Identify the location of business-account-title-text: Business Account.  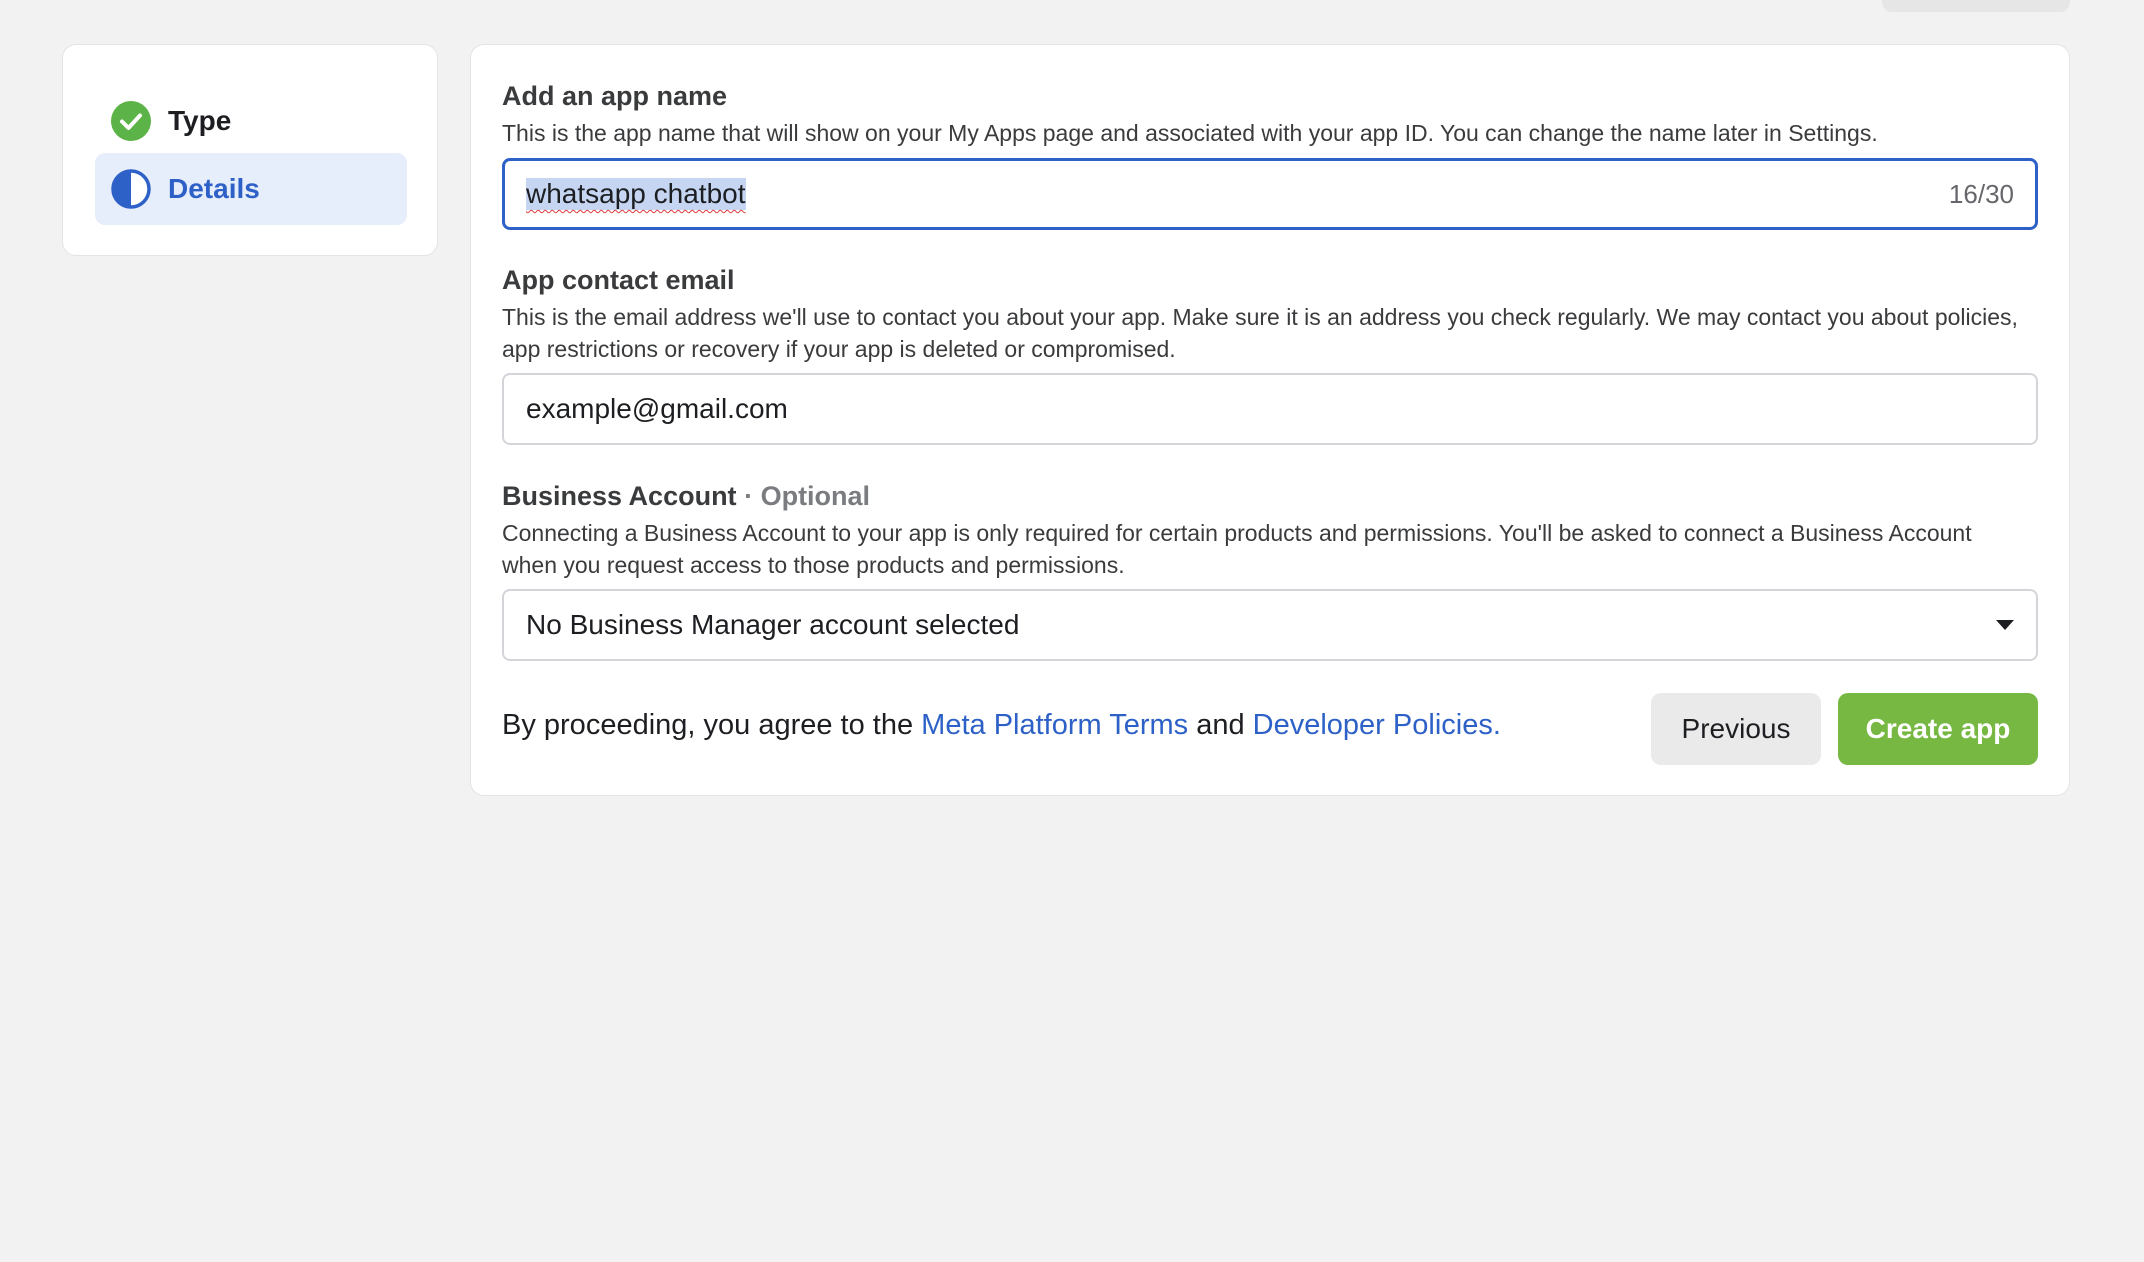
(619, 496).